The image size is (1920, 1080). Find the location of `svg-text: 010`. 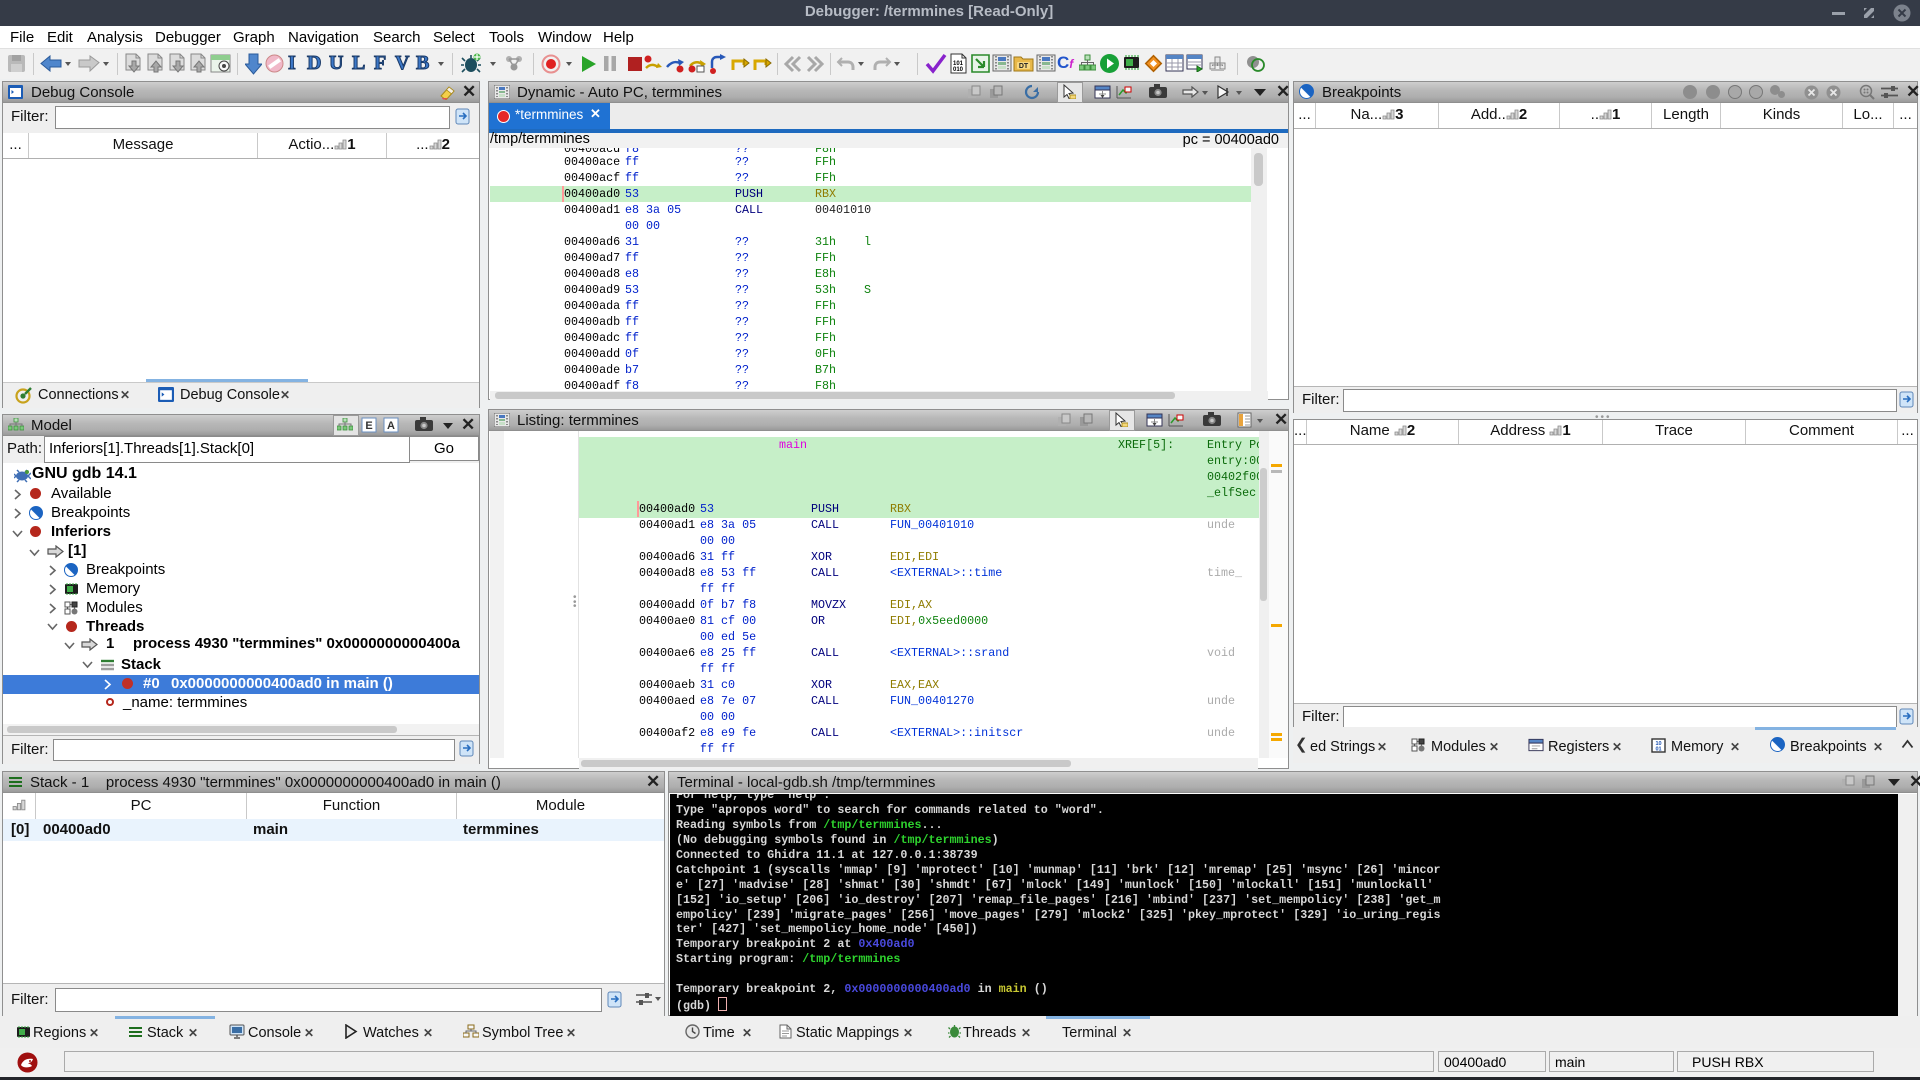

svg-text: 010 is located at coordinates (958, 70).